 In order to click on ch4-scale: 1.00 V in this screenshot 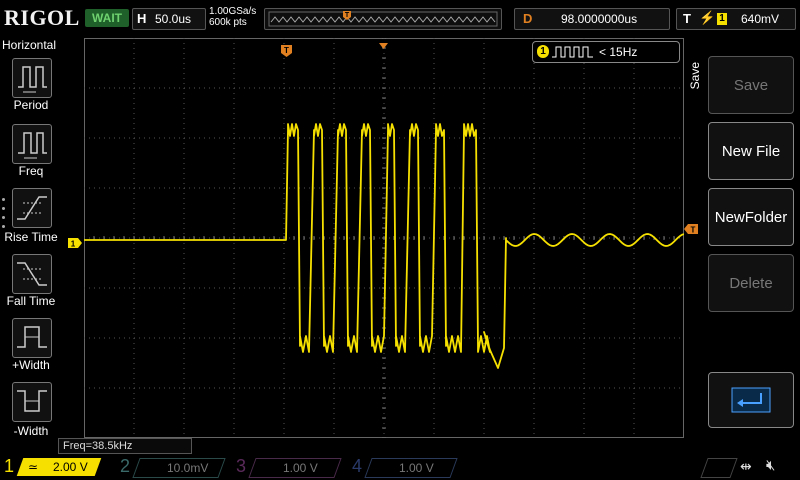, I will do `click(416, 468)`.